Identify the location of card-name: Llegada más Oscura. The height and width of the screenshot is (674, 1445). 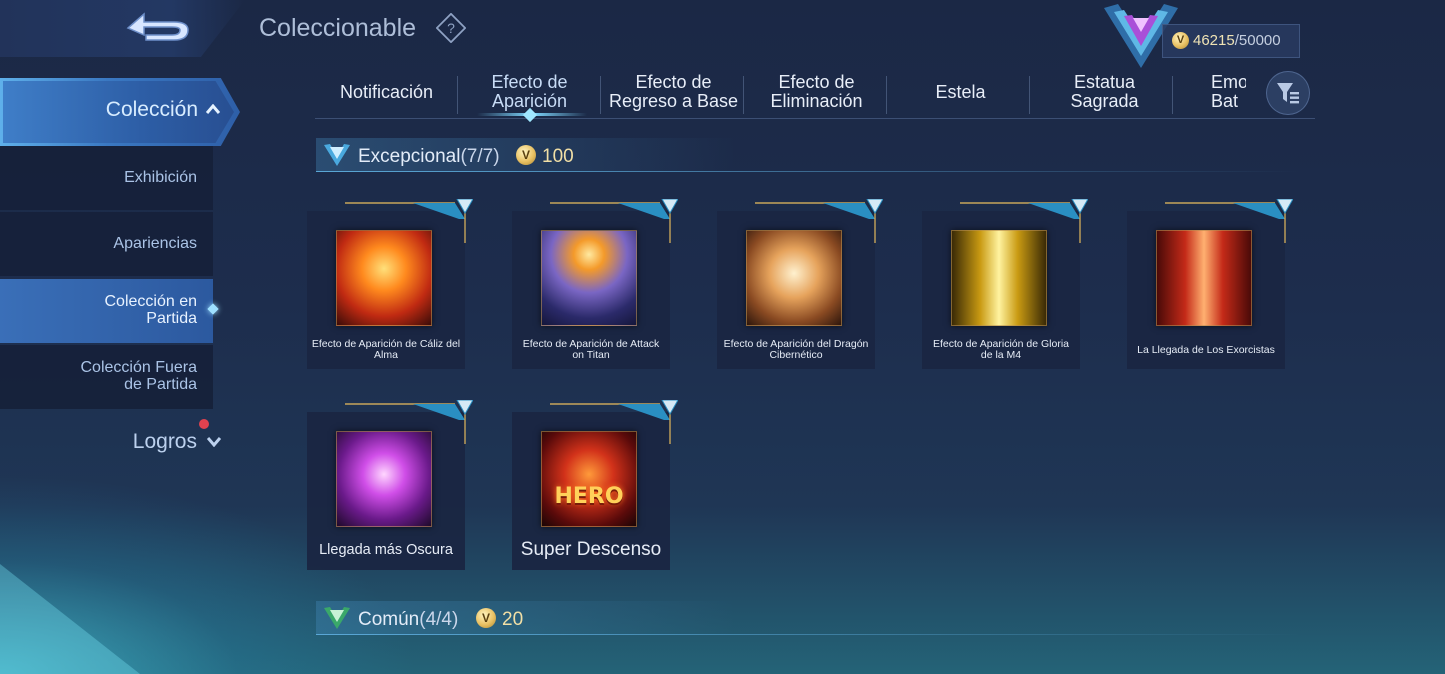
(386, 550).